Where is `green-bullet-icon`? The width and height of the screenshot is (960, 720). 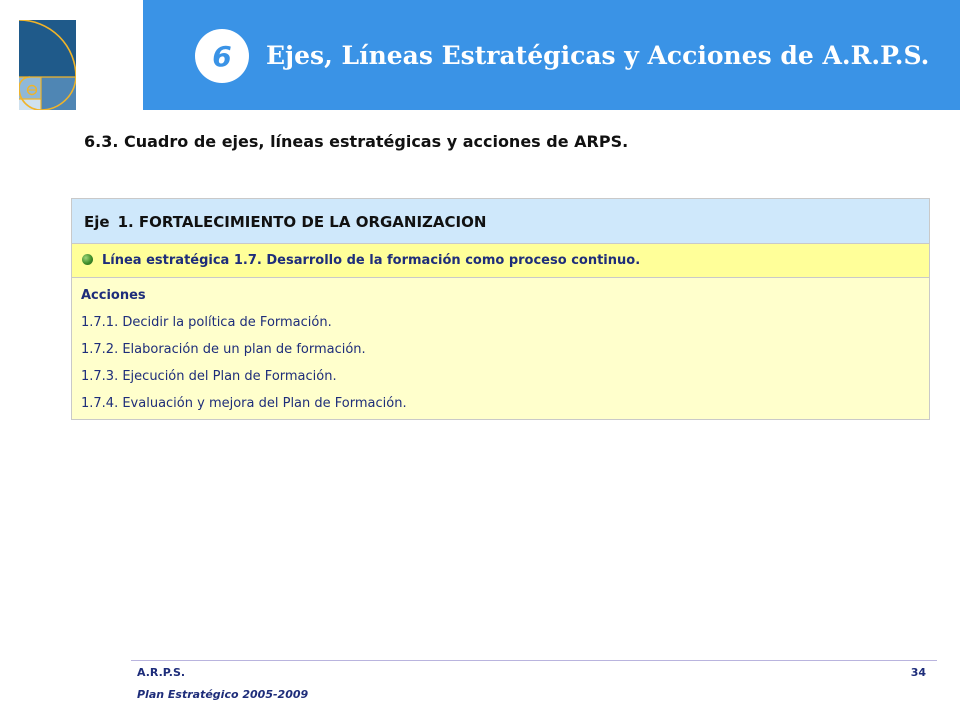
green-bullet-icon is located at coordinates (87, 259).